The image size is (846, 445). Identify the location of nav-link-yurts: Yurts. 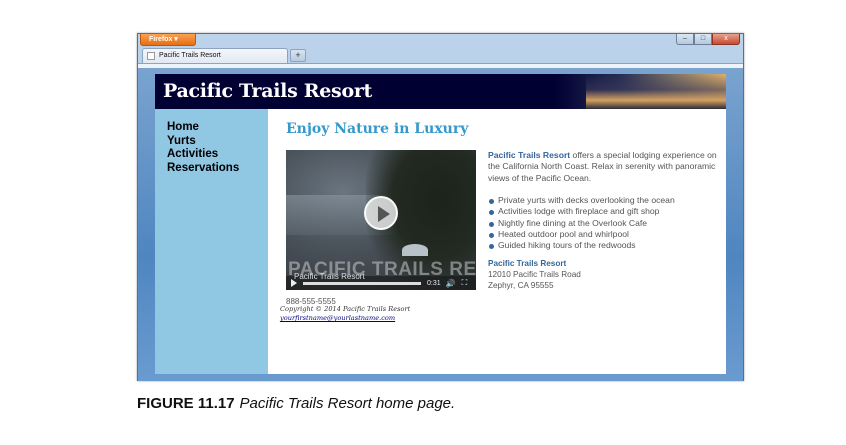
(217, 142).